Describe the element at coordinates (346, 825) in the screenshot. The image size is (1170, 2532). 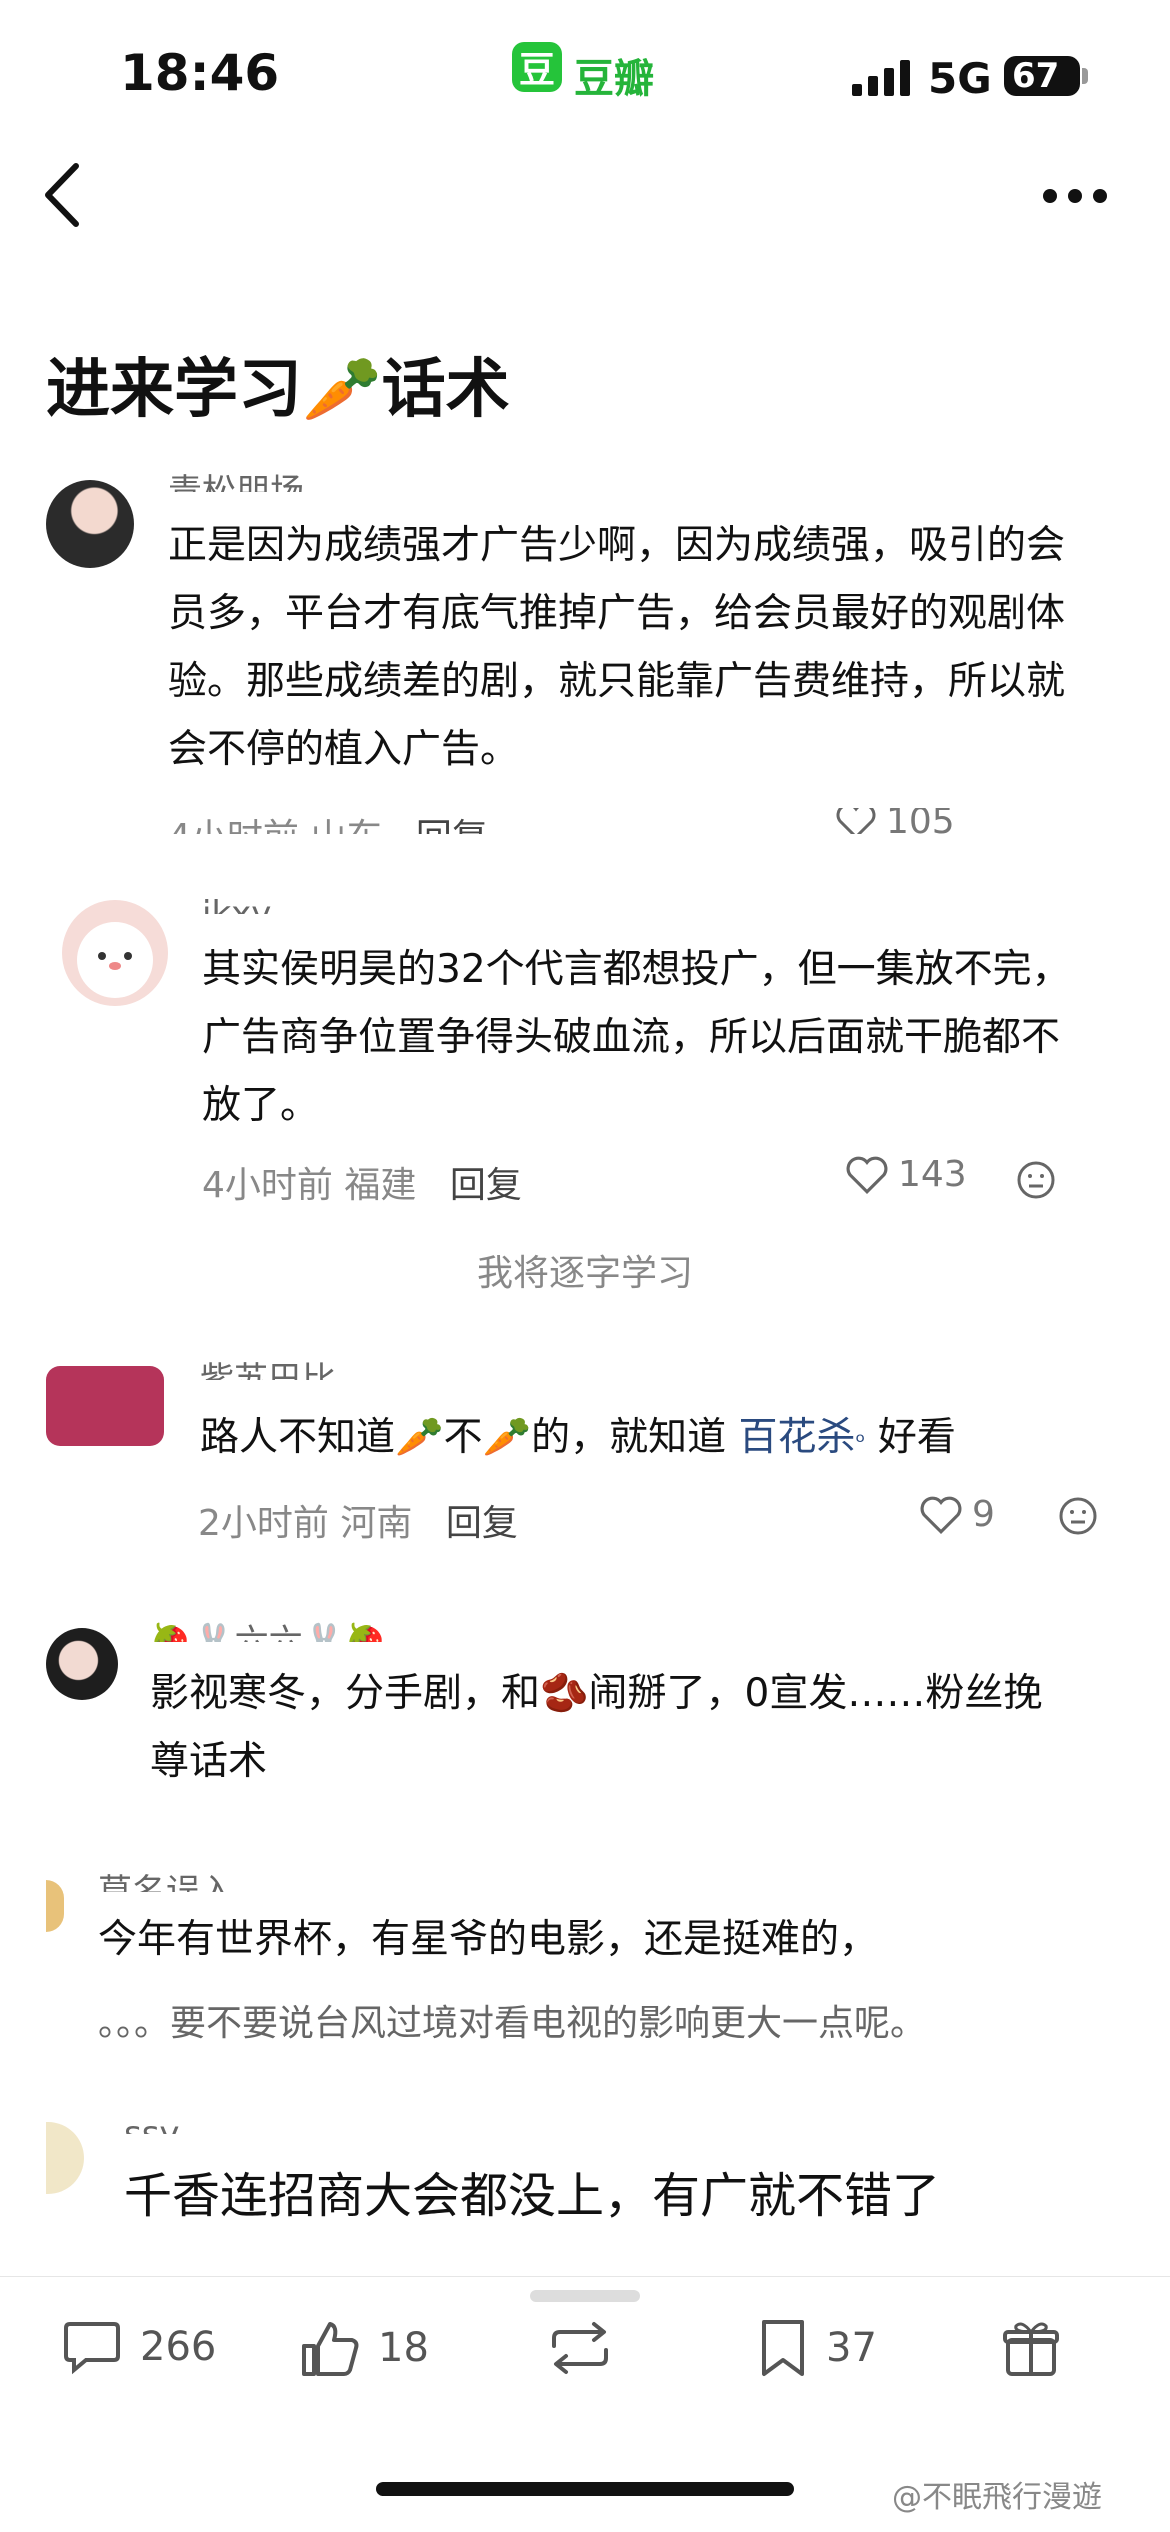
I see `comment-region: 山东` at that location.